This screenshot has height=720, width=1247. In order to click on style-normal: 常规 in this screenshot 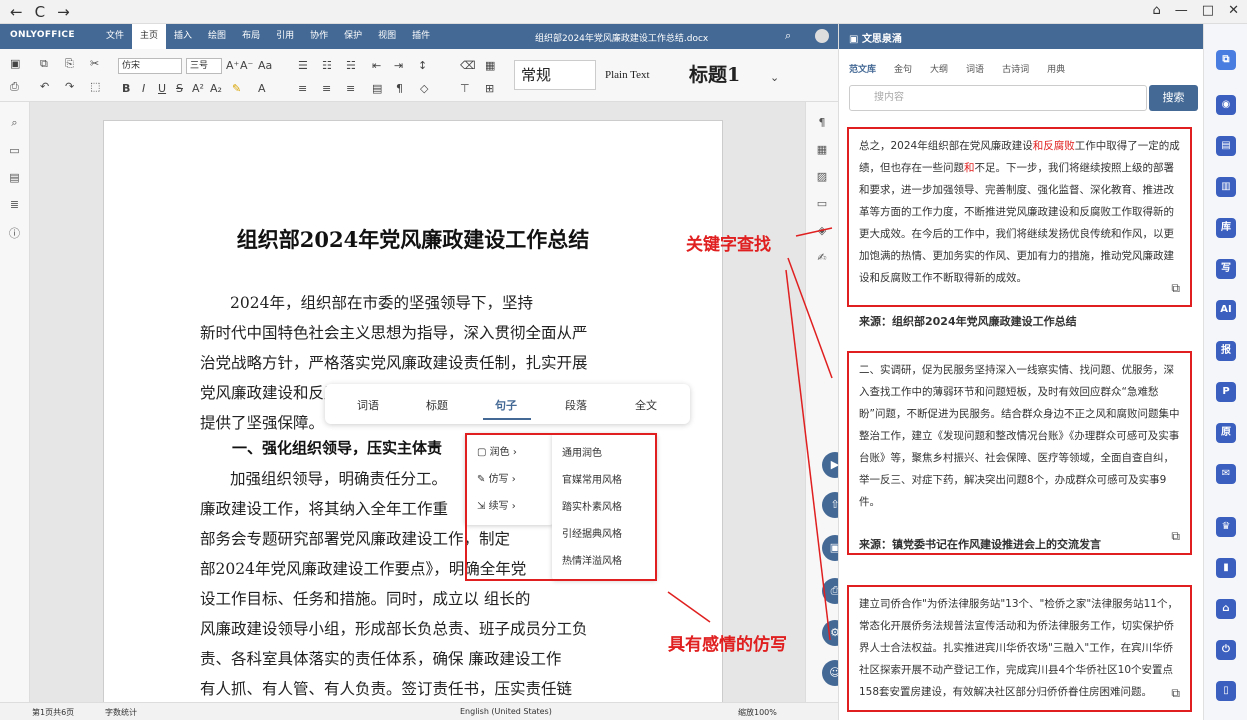, I will do `click(555, 75)`.